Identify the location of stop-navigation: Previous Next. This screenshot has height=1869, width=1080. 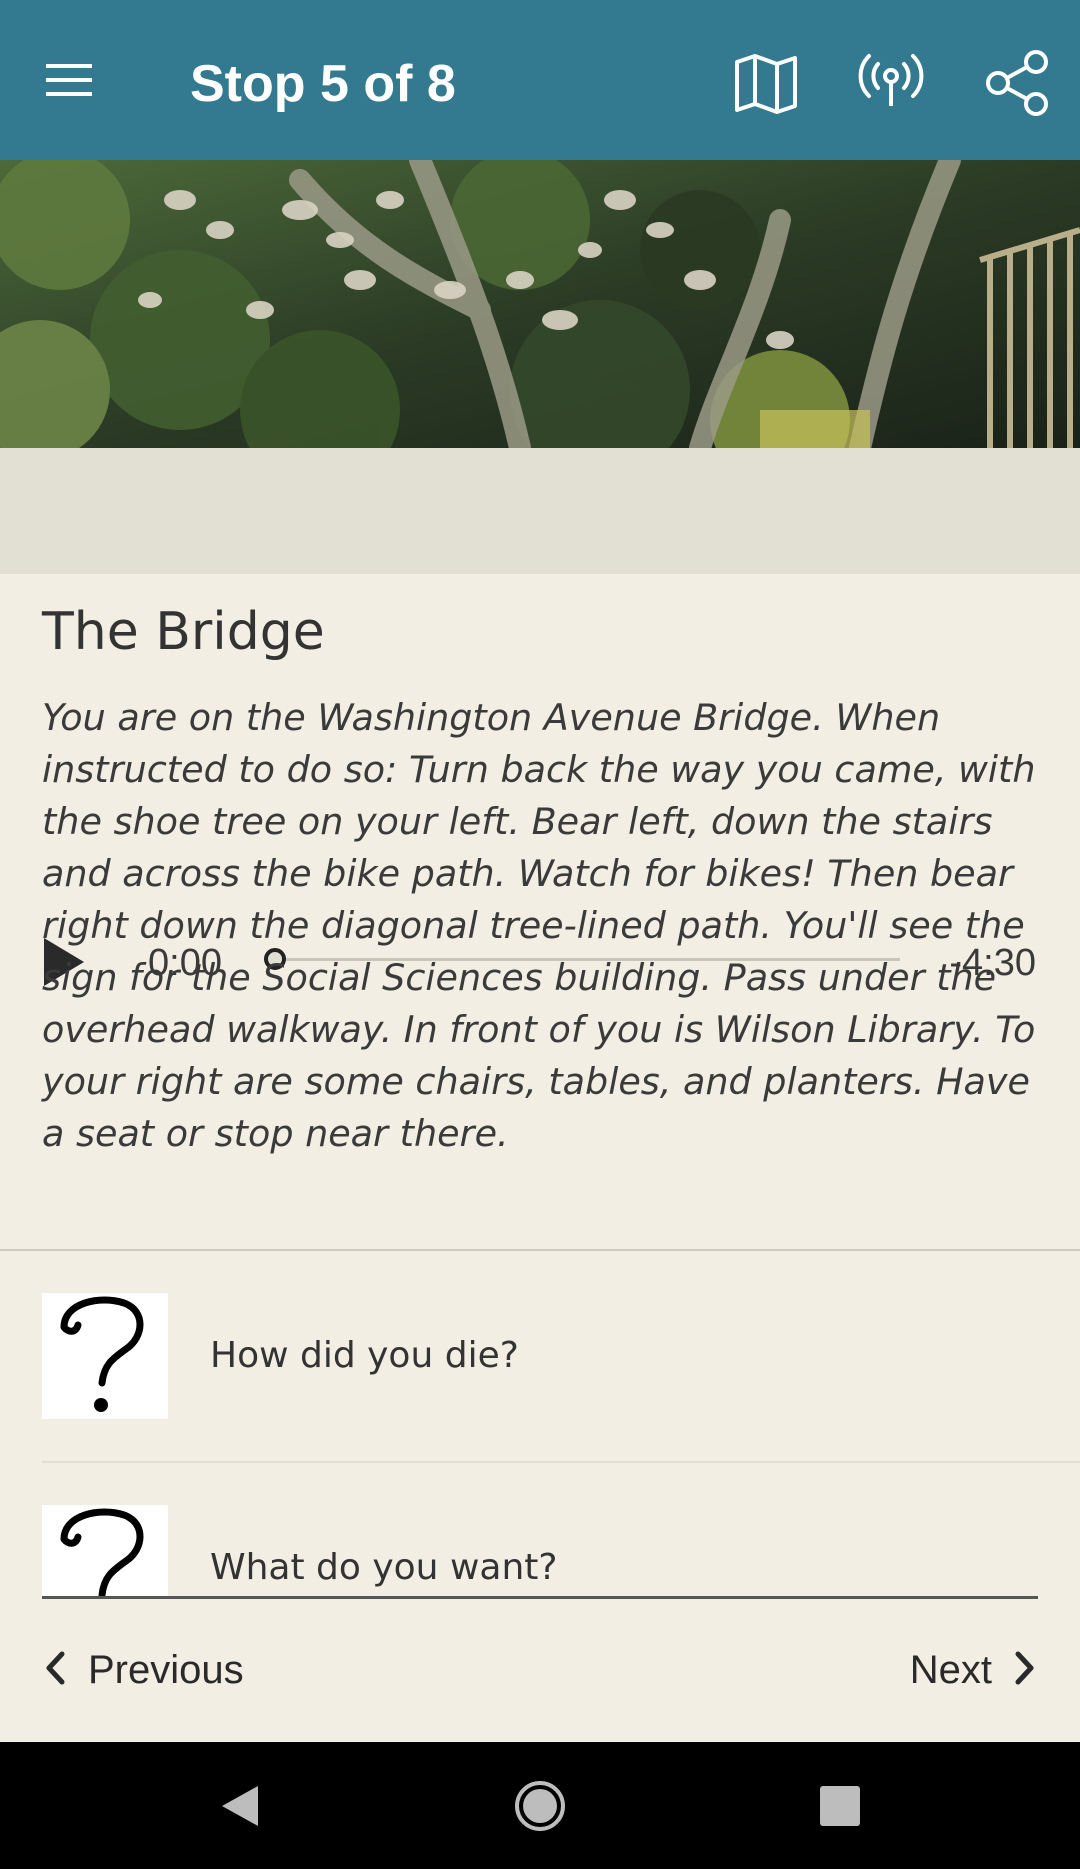
(540, 1670).